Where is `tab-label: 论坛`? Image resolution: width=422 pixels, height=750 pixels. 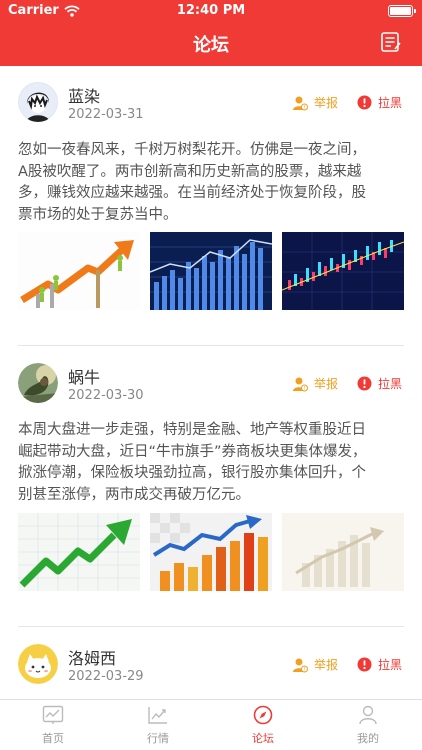 tab-label: 论坛 is located at coordinates (263, 738).